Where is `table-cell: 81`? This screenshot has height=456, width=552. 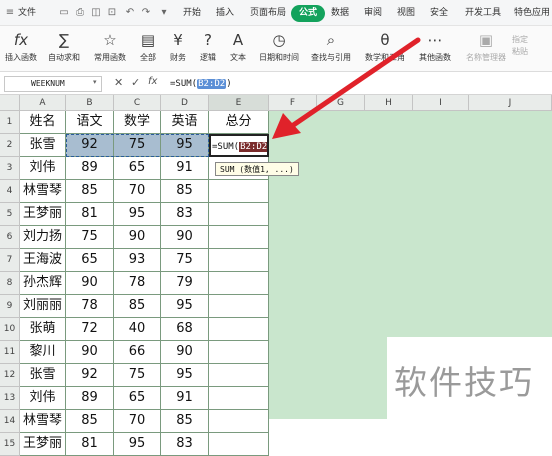 table-cell: 81 is located at coordinates (90, 444).